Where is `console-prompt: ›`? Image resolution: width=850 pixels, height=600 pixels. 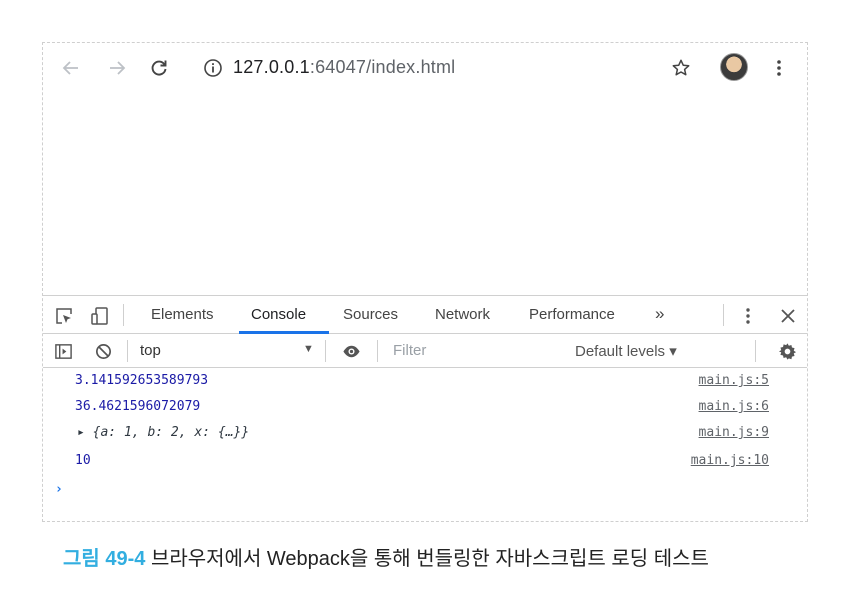 console-prompt: › is located at coordinates (59, 489).